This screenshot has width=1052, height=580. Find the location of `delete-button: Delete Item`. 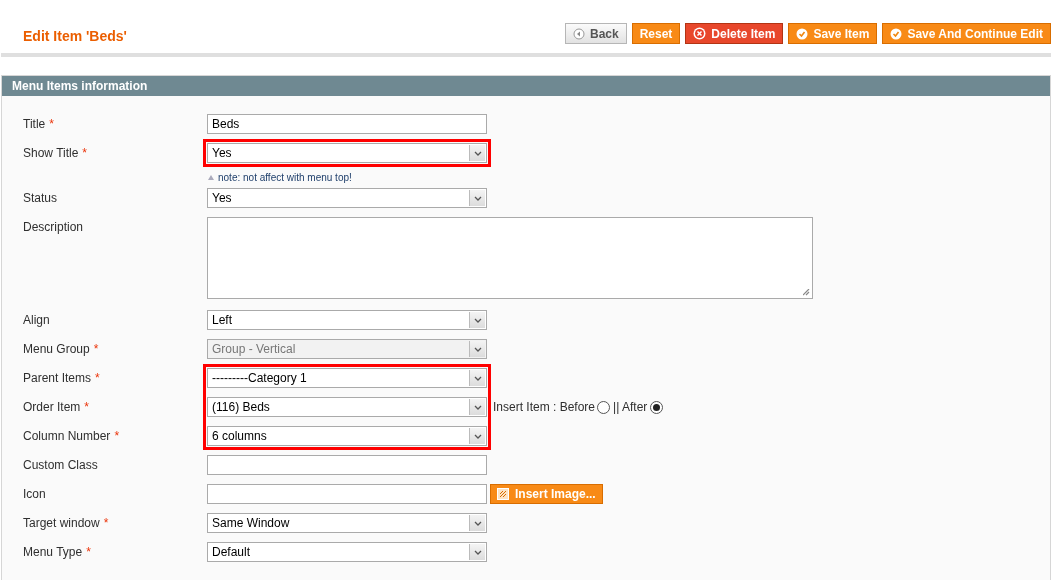

delete-button: Delete Item is located at coordinates (734, 33).